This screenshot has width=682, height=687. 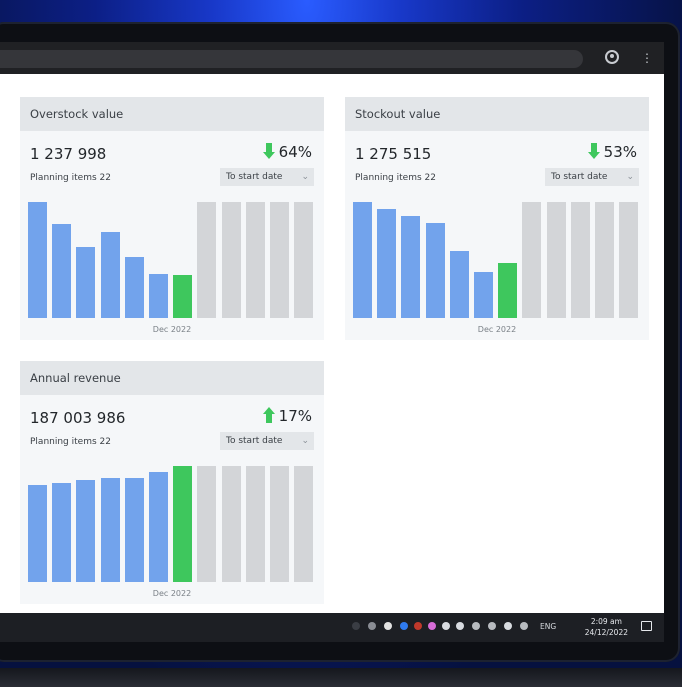 I want to click on tray-app-icon, so click(x=372, y=626).